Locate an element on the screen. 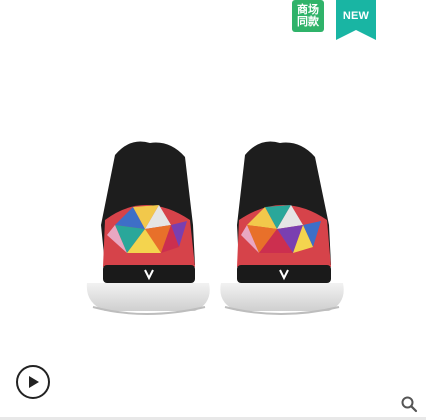 The image size is (426, 420). search-icon is located at coordinates (409, 404).